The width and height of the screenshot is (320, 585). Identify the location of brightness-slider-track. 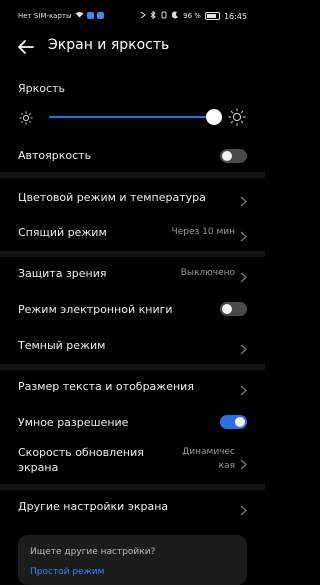
(131, 117).